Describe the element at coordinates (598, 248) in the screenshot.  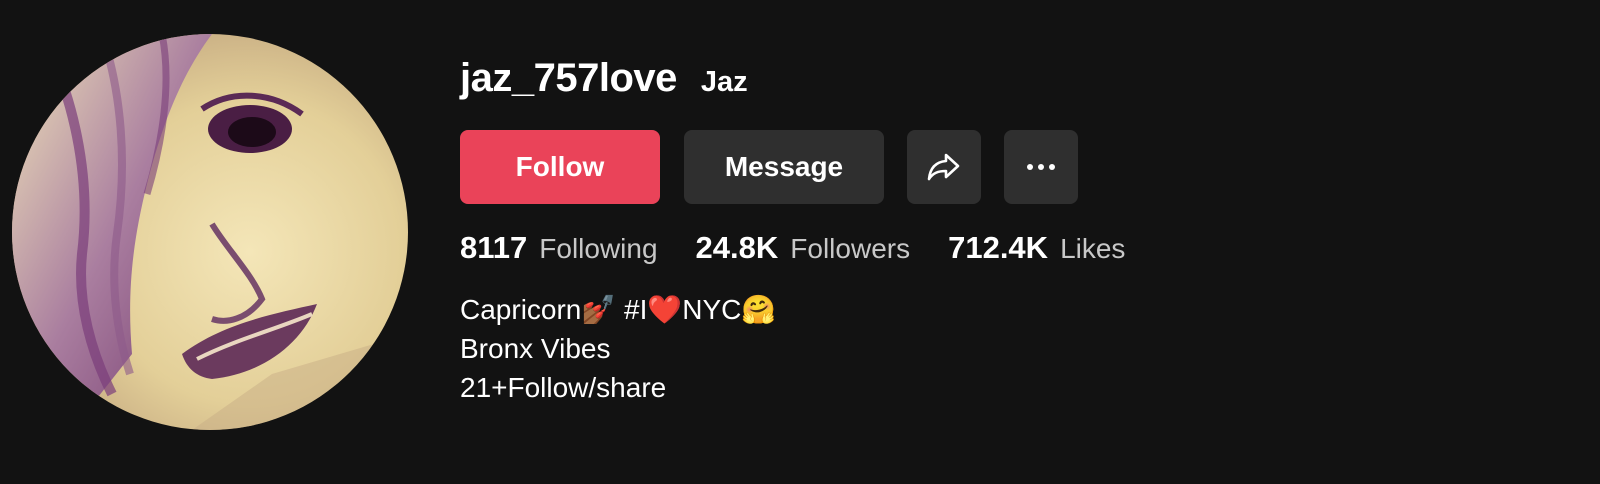
I see `following-label: Following` at that location.